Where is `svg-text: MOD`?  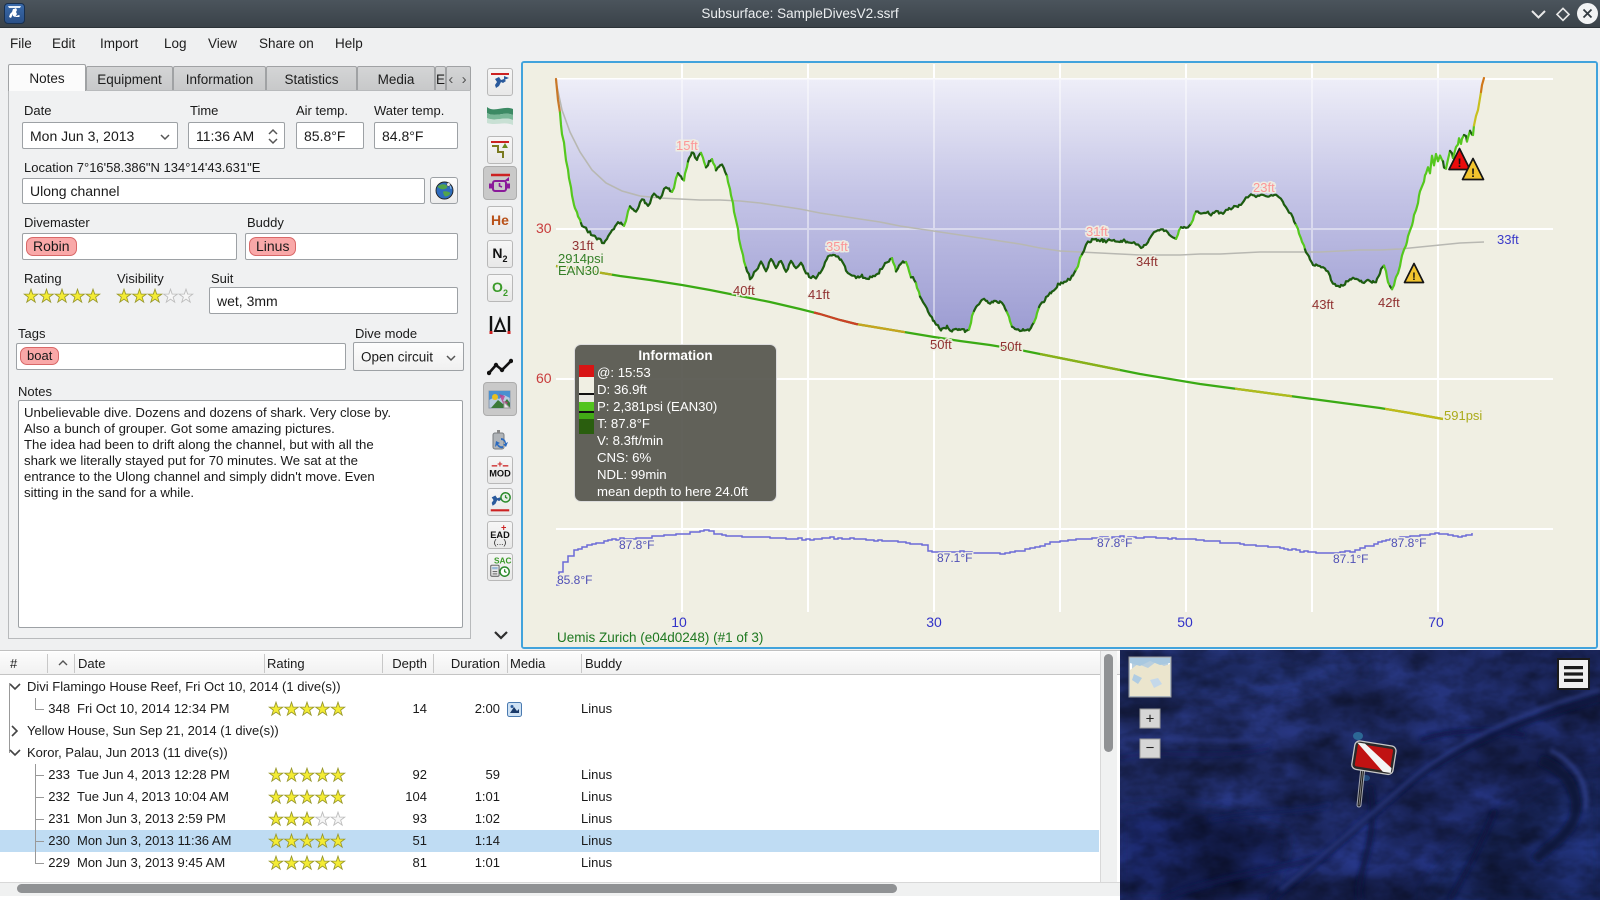
svg-text: MOD is located at coordinates (500, 473).